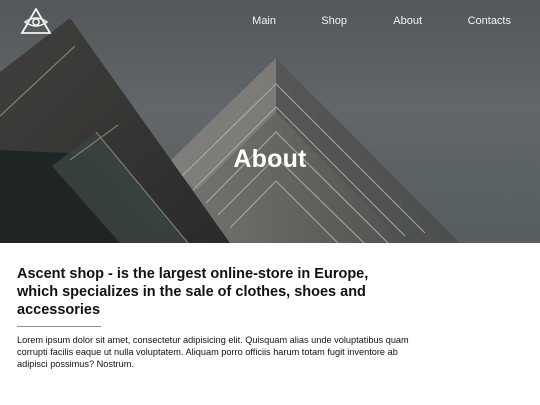 The height and width of the screenshot is (405, 540). What do you see at coordinates (270, 158) in the screenshot?
I see `page-title: About` at bounding box center [270, 158].